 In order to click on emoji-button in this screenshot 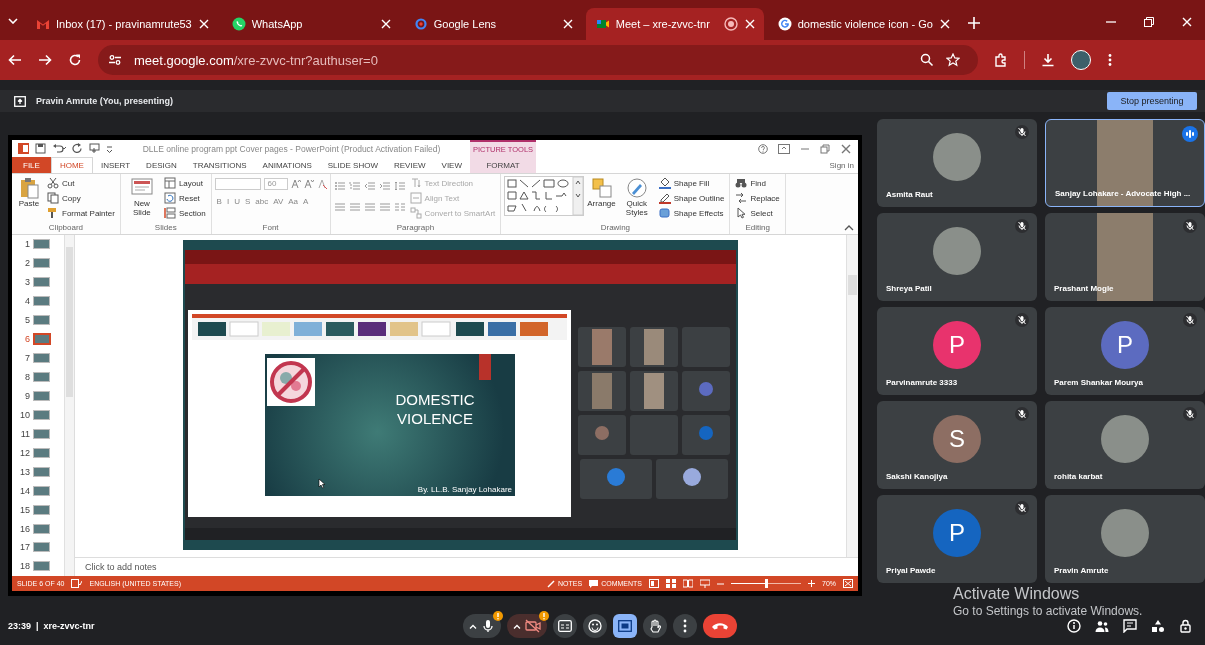, I will do `click(595, 626)`.